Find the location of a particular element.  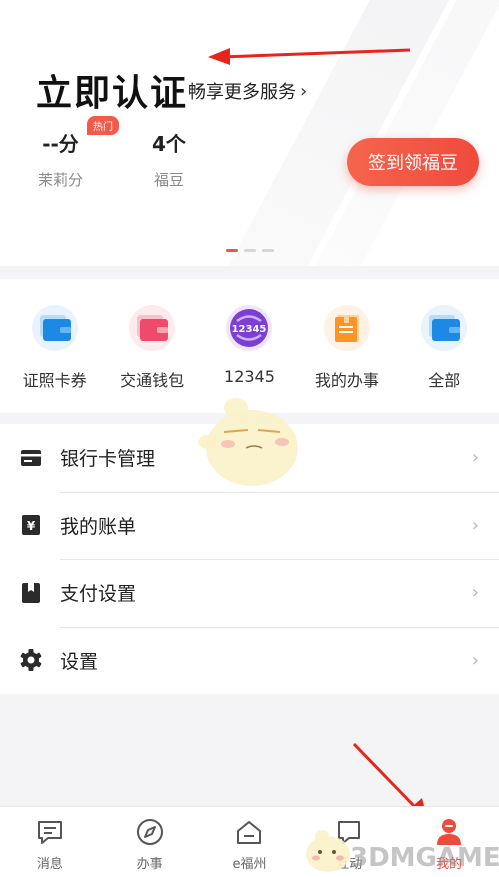

service-label: 全部 is located at coordinates (444, 380).